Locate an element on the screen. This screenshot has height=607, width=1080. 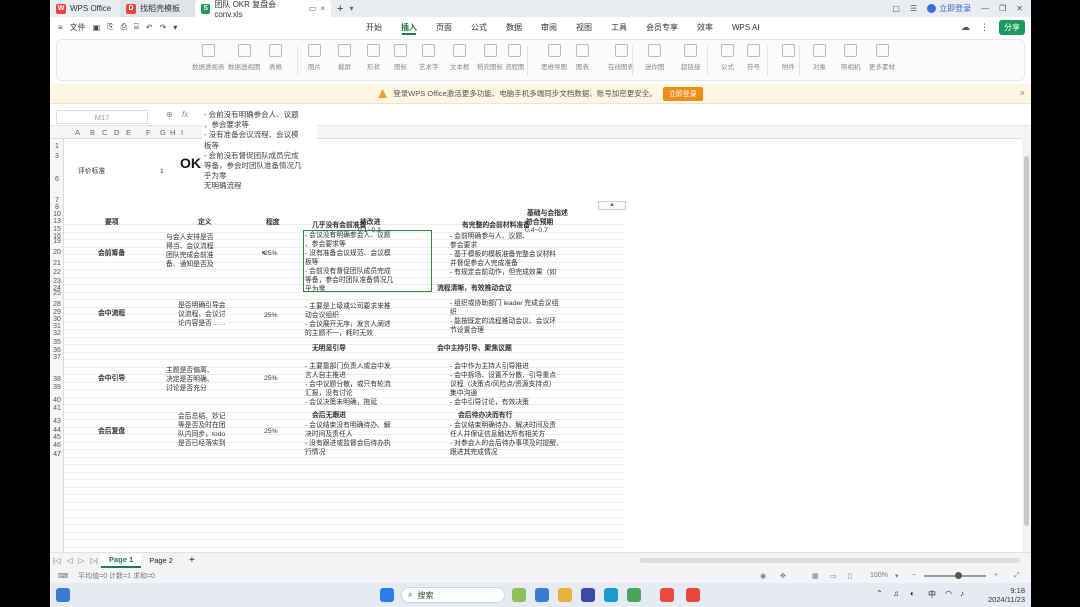
row-header: 29 is located at coordinates (57, 312).